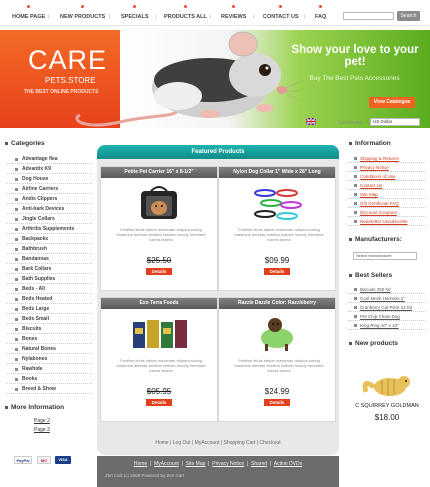 This screenshot has width=430, height=487. Describe the element at coordinates (387, 298) in the screenshot. I see `best-seller-link: Cool Mesh Harness 1"` at that location.